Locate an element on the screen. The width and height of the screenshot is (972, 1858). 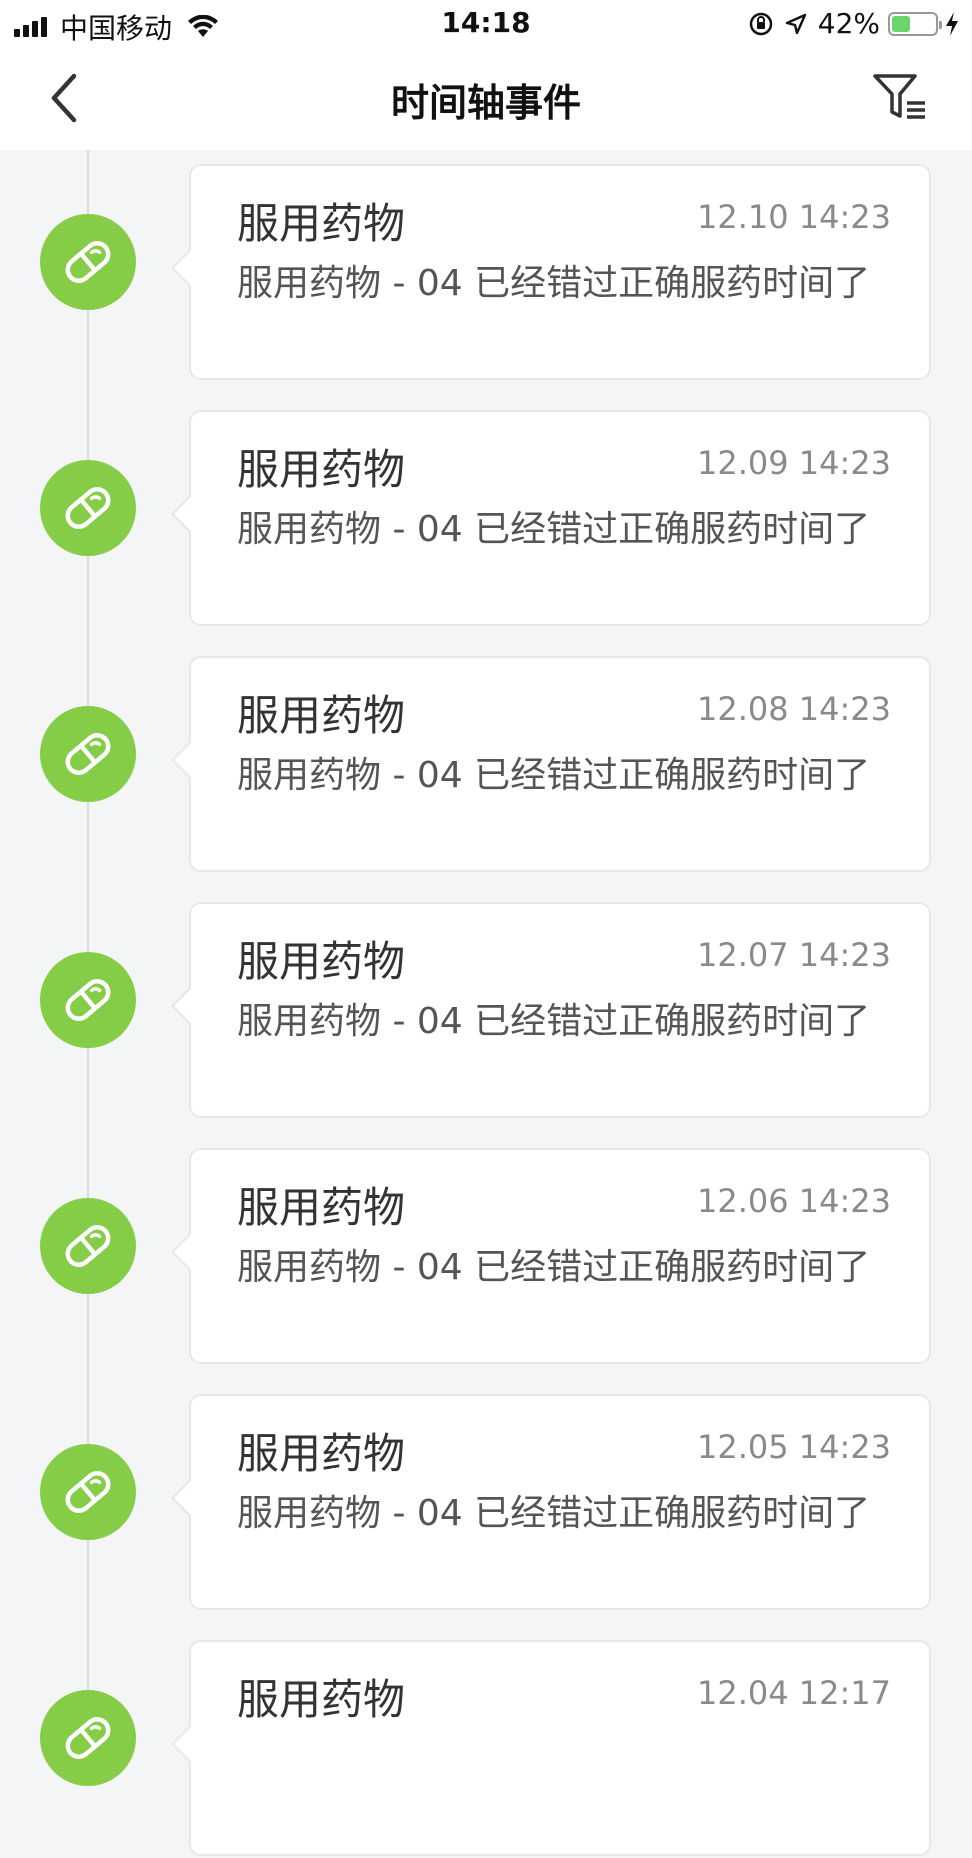
timeline-event: 服用药物 12.09 14:23 服用药物 - 04 已经错过正确服药时间了 is located at coordinates (486, 519).